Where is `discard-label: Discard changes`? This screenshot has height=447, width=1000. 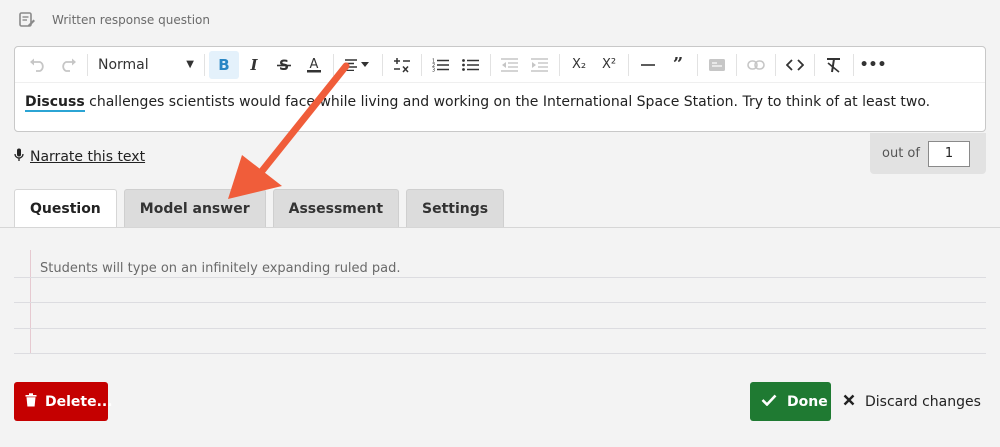 discard-label: Discard changes is located at coordinates (923, 401).